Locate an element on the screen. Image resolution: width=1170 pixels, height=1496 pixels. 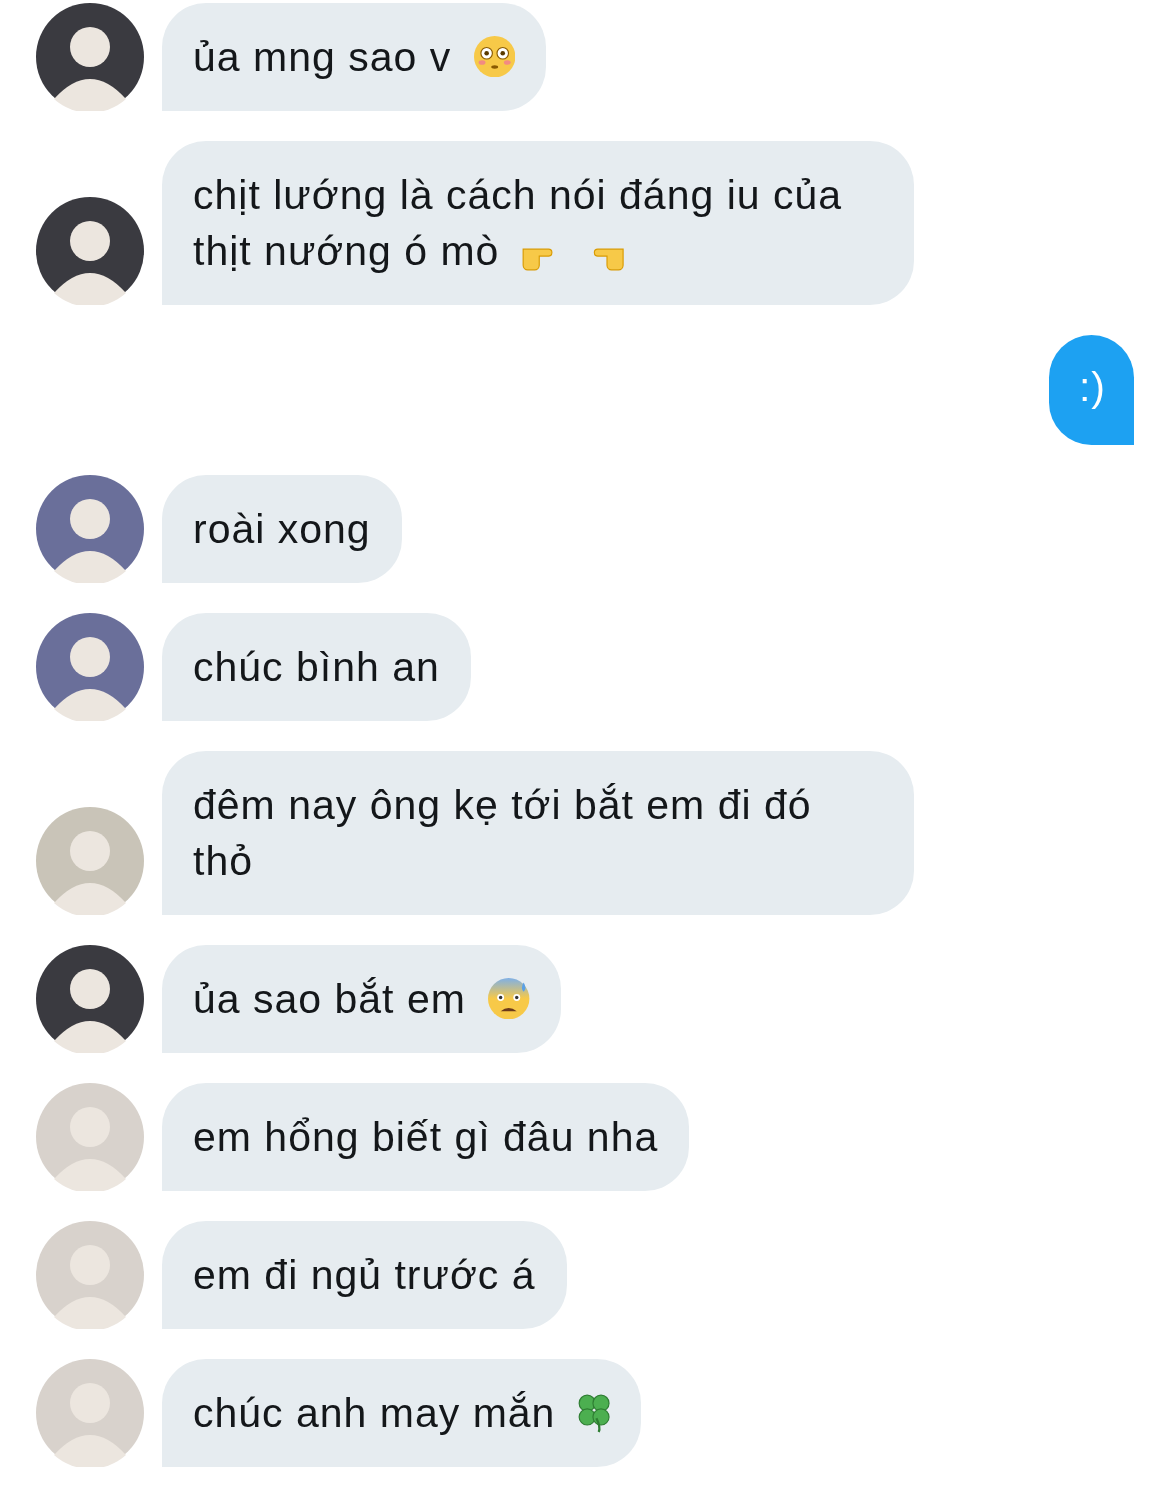
message-bubble: roài xong is located at coordinates (282, 529).